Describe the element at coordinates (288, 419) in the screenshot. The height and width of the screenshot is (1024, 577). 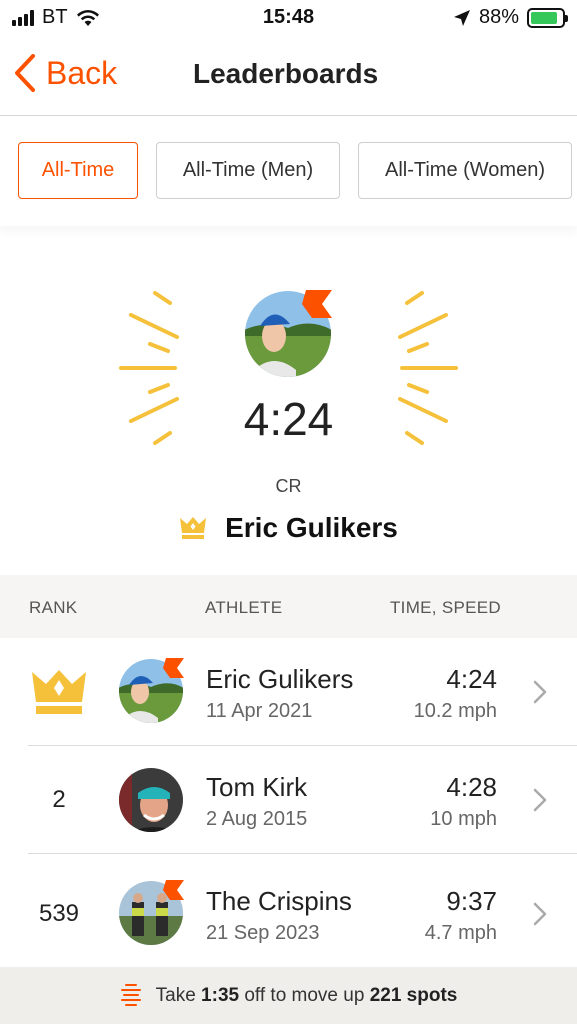
I see `hero-time: 4:24` at that location.